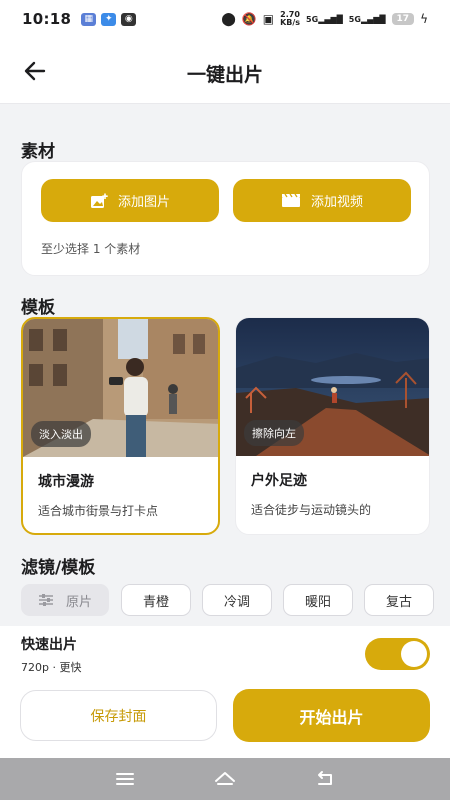  What do you see at coordinates (367, 19) in the screenshot?
I see `signal-2: 5G▂▄▆█` at bounding box center [367, 19].